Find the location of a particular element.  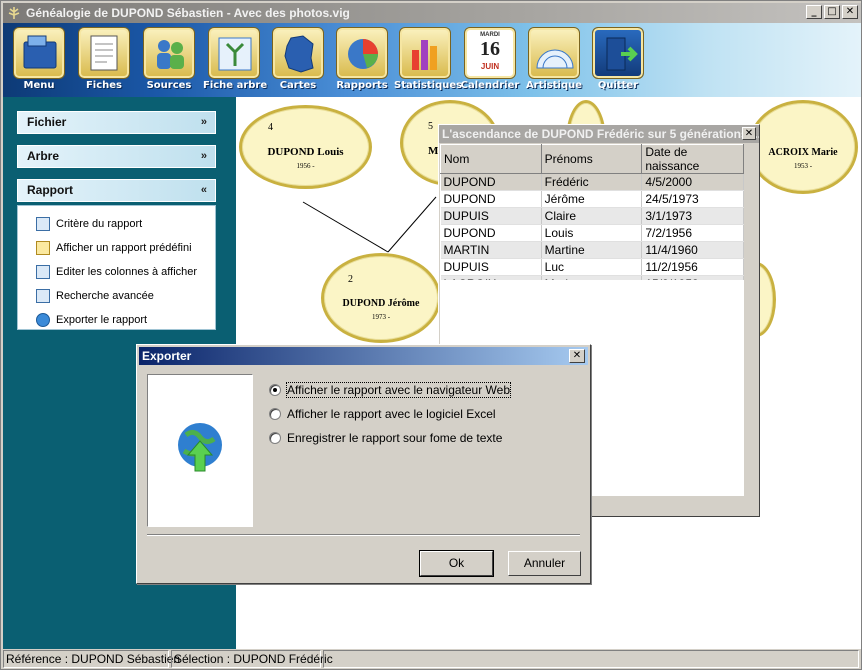

folder-icon is located at coordinates (39, 53).